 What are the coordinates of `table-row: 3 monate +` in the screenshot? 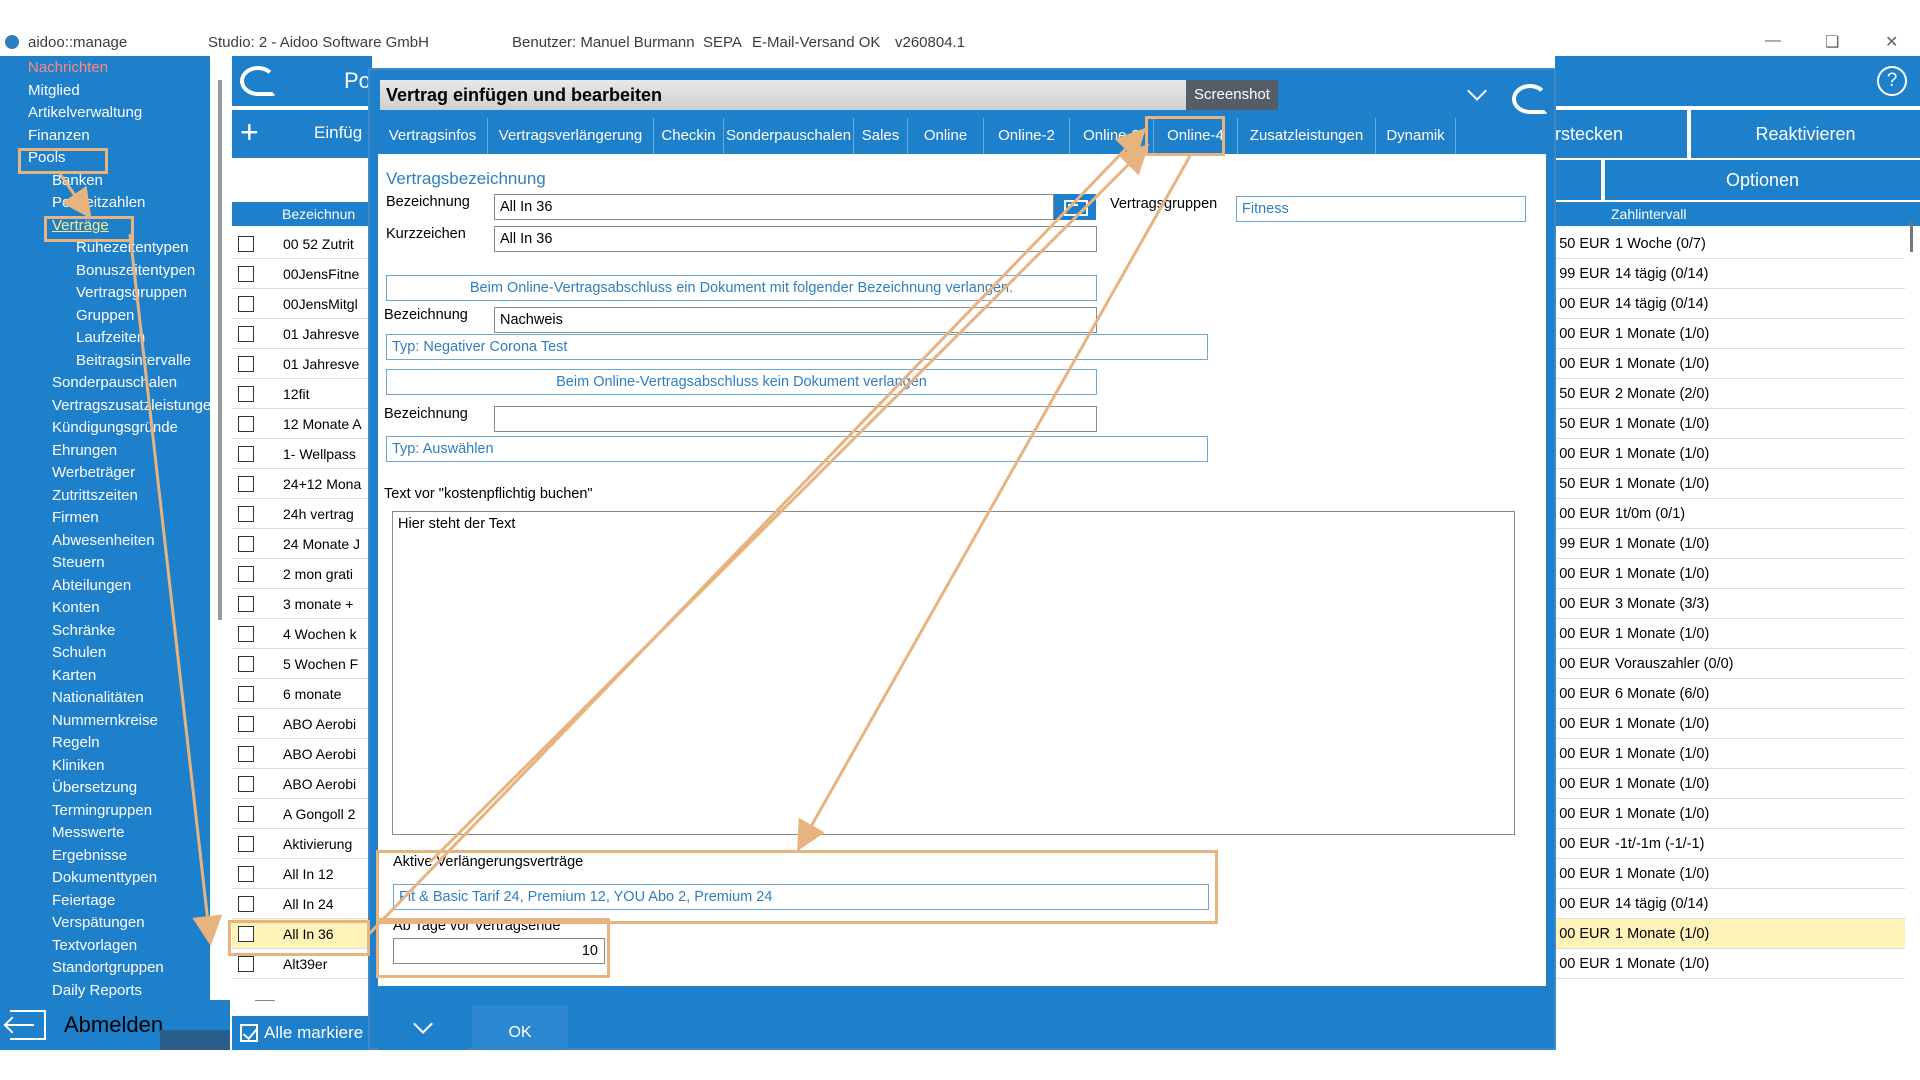 It's located at (302, 604).